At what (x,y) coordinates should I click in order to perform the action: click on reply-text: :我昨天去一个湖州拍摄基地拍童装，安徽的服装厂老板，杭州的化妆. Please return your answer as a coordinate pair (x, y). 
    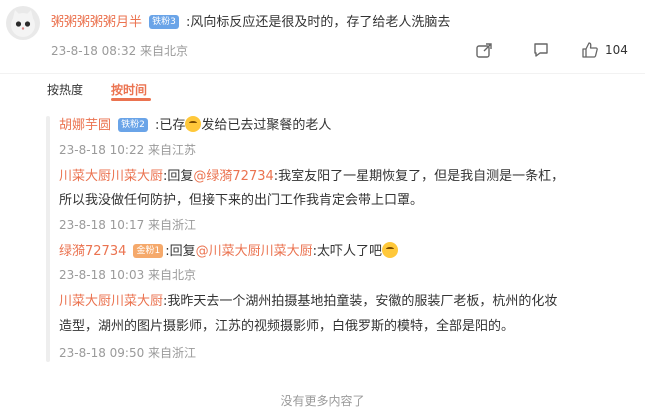
    Looking at the image, I should click on (360, 301).